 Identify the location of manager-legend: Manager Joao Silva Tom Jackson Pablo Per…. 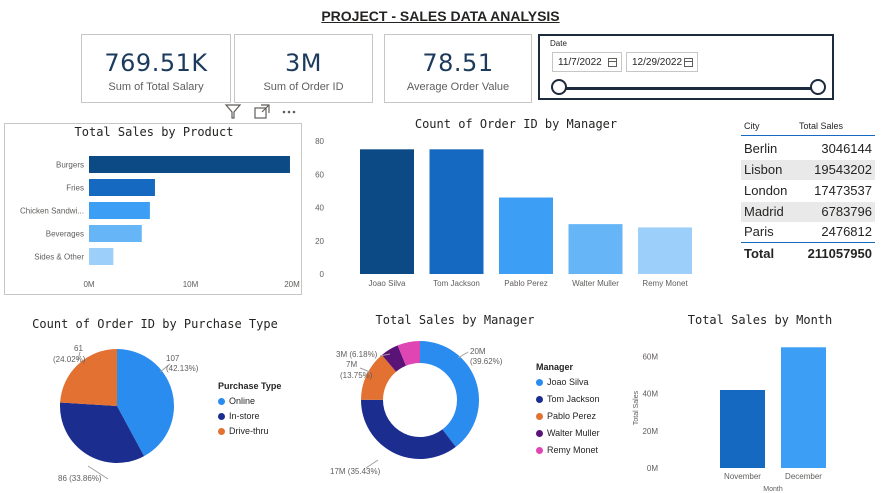
(586, 408).